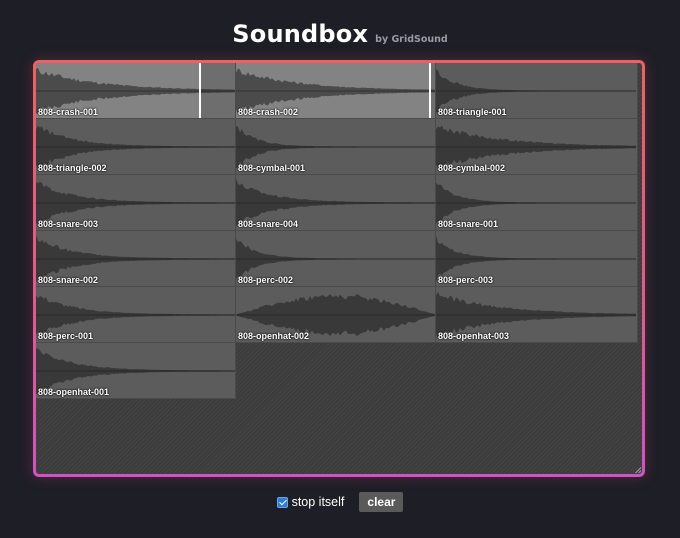 This screenshot has width=680, height=538. Describe the element at coordinates (136, 91) in the screenshot. I see `sample-pad: 808-crash-001` at that location.